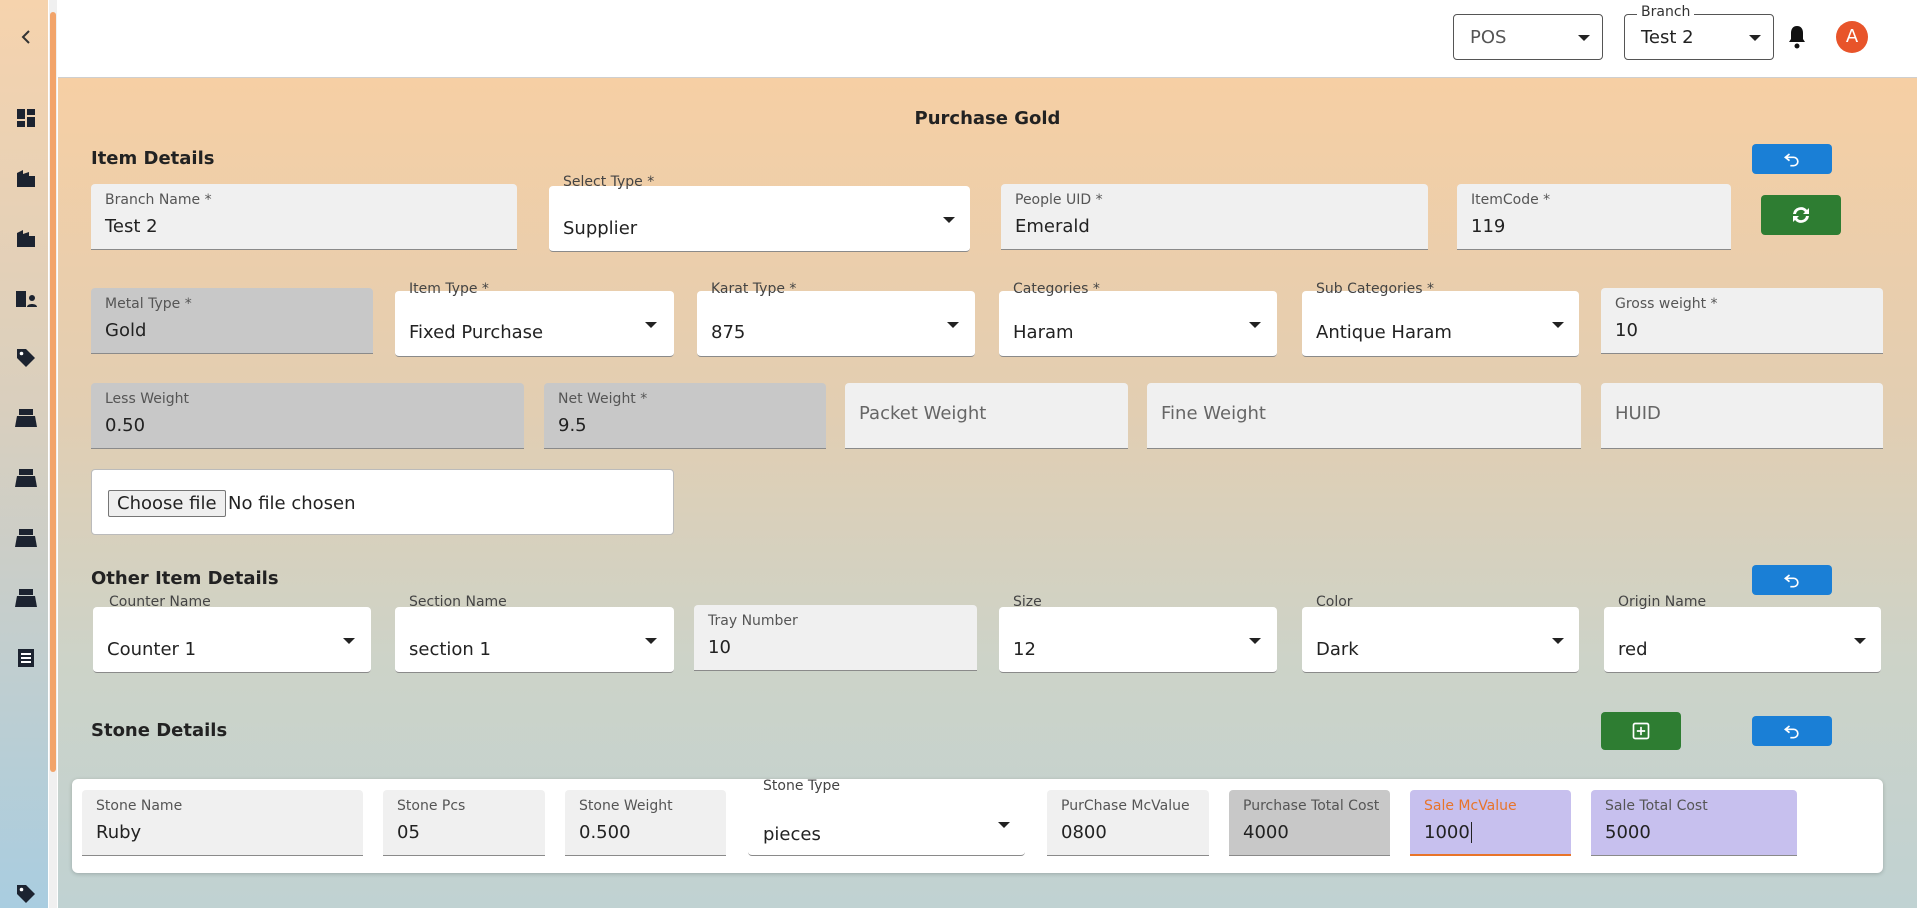  I want to click on section-name-dropdown: Section Name section 1, so click(534, 633).